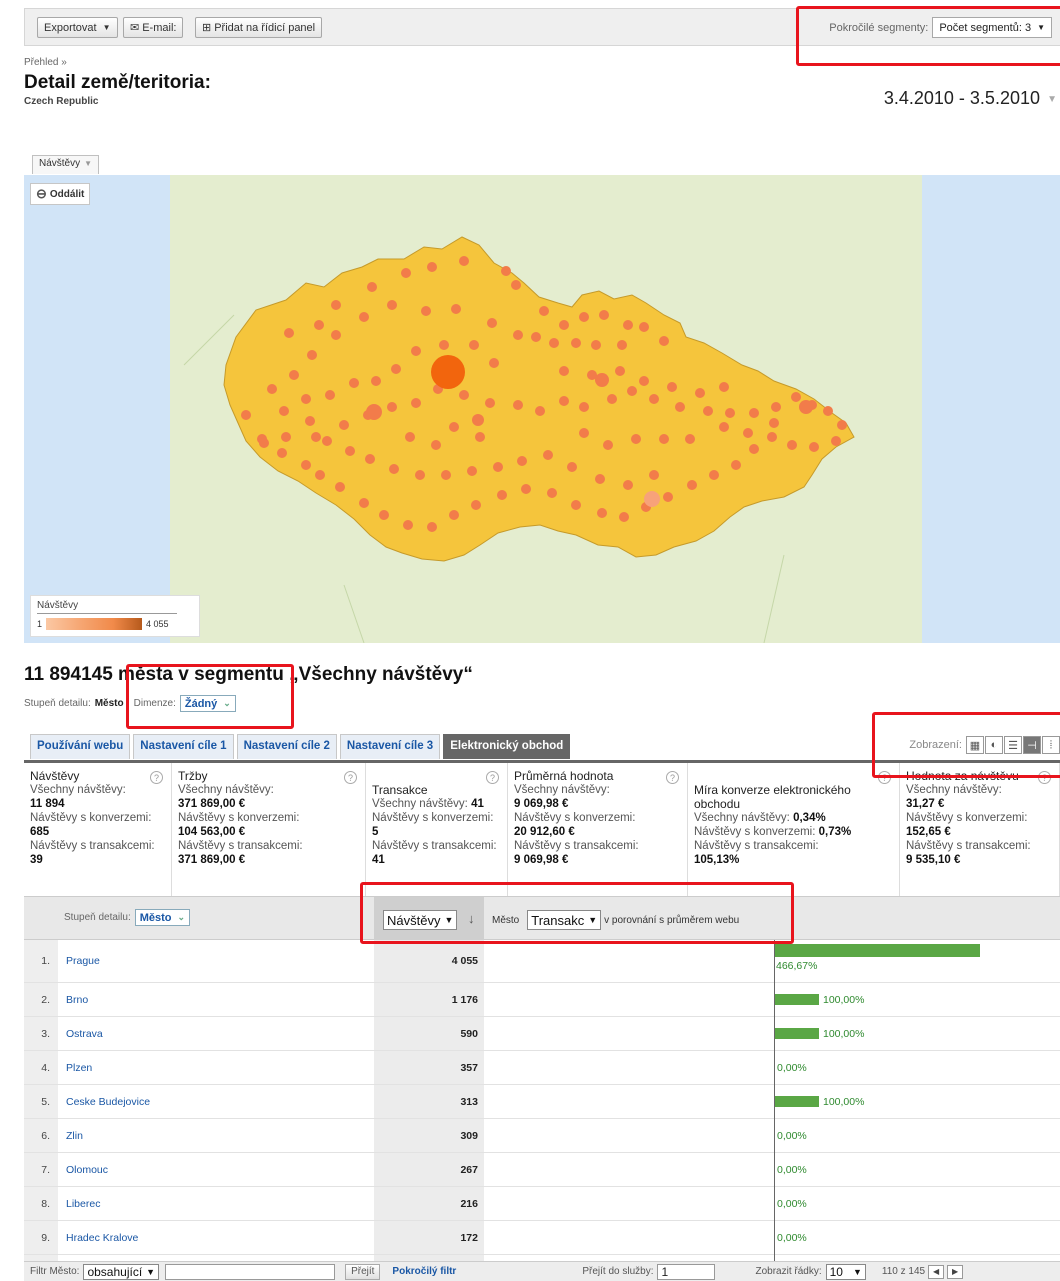  Describe the element at coordinates (80, 746) in the screenshot. I see `tab-site-usage: Používání webu` at that location.